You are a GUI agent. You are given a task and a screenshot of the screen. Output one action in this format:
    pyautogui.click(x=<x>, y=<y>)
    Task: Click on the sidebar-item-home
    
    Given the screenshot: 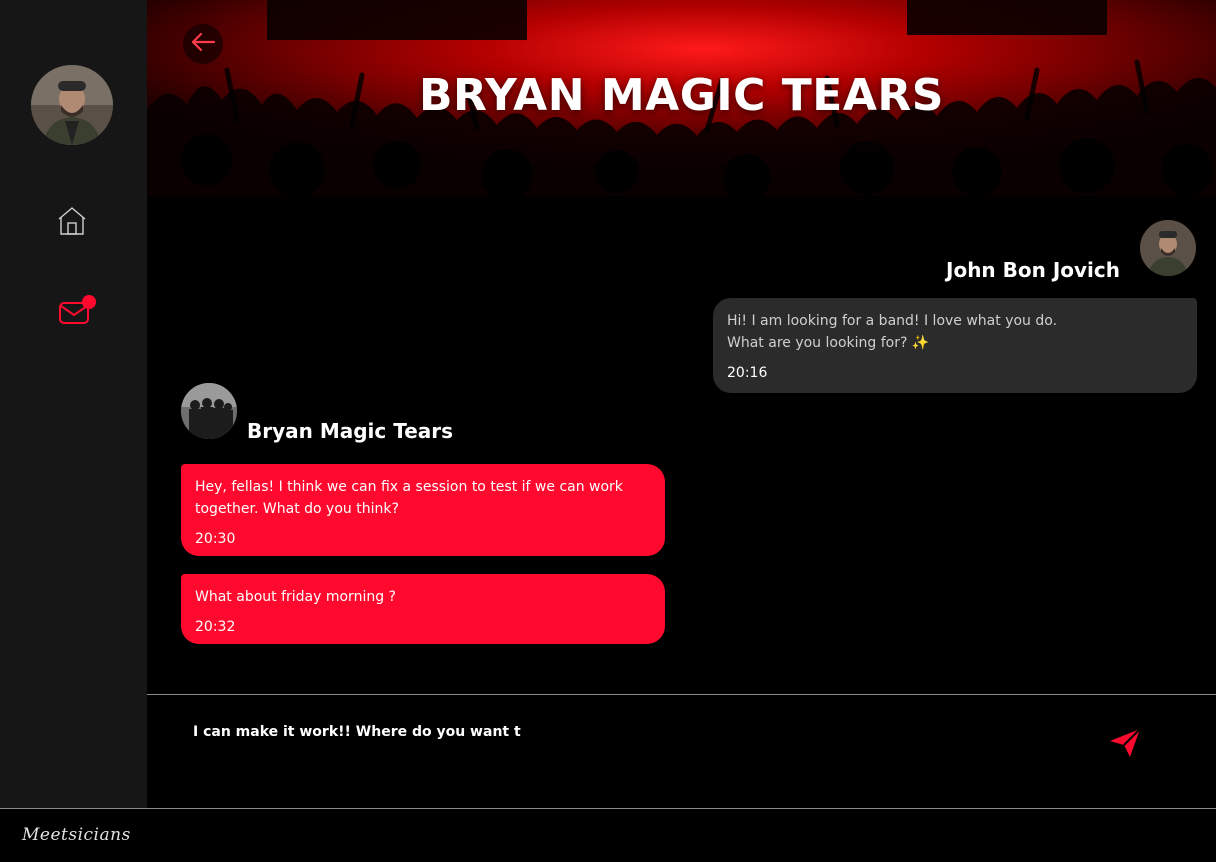 What is the action you would take?
    pyautogui.click(x=72, y=223)
    